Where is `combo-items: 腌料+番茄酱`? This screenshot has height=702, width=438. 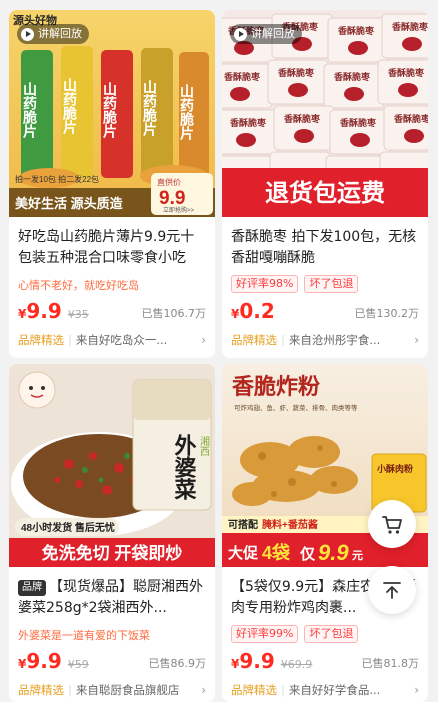
combo-items: 腌料+番茄酱 is located at coordinates (290, 524).